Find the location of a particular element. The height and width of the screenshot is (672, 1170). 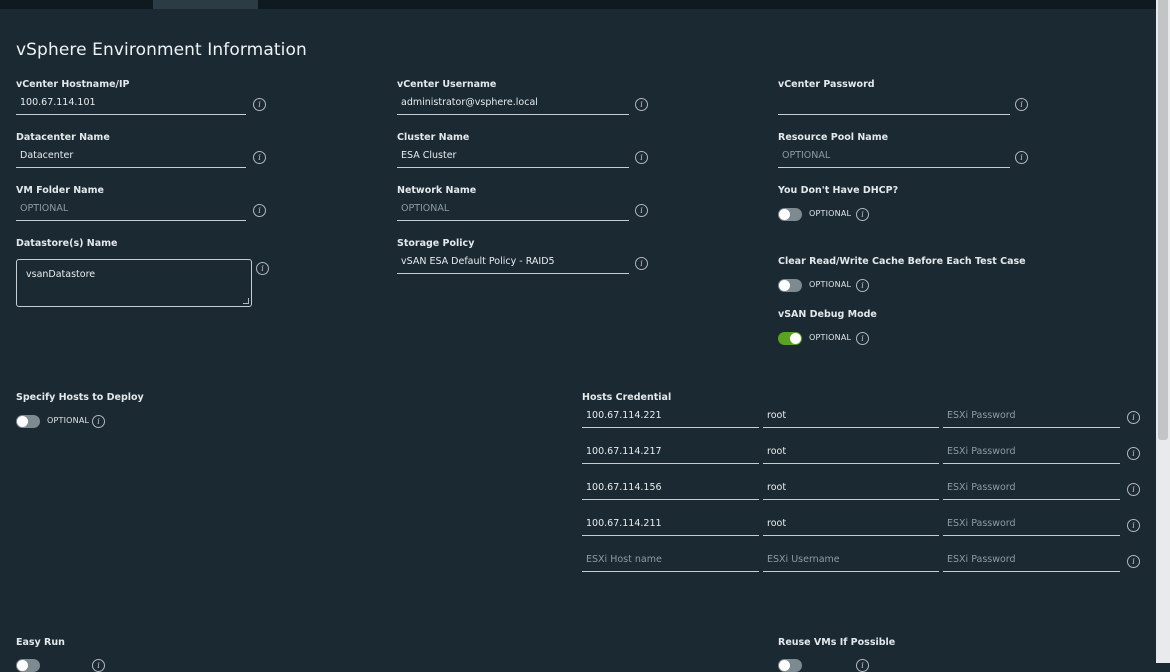

datacenter-name-label: Datacenter Name is located at coordinates (63, 137).